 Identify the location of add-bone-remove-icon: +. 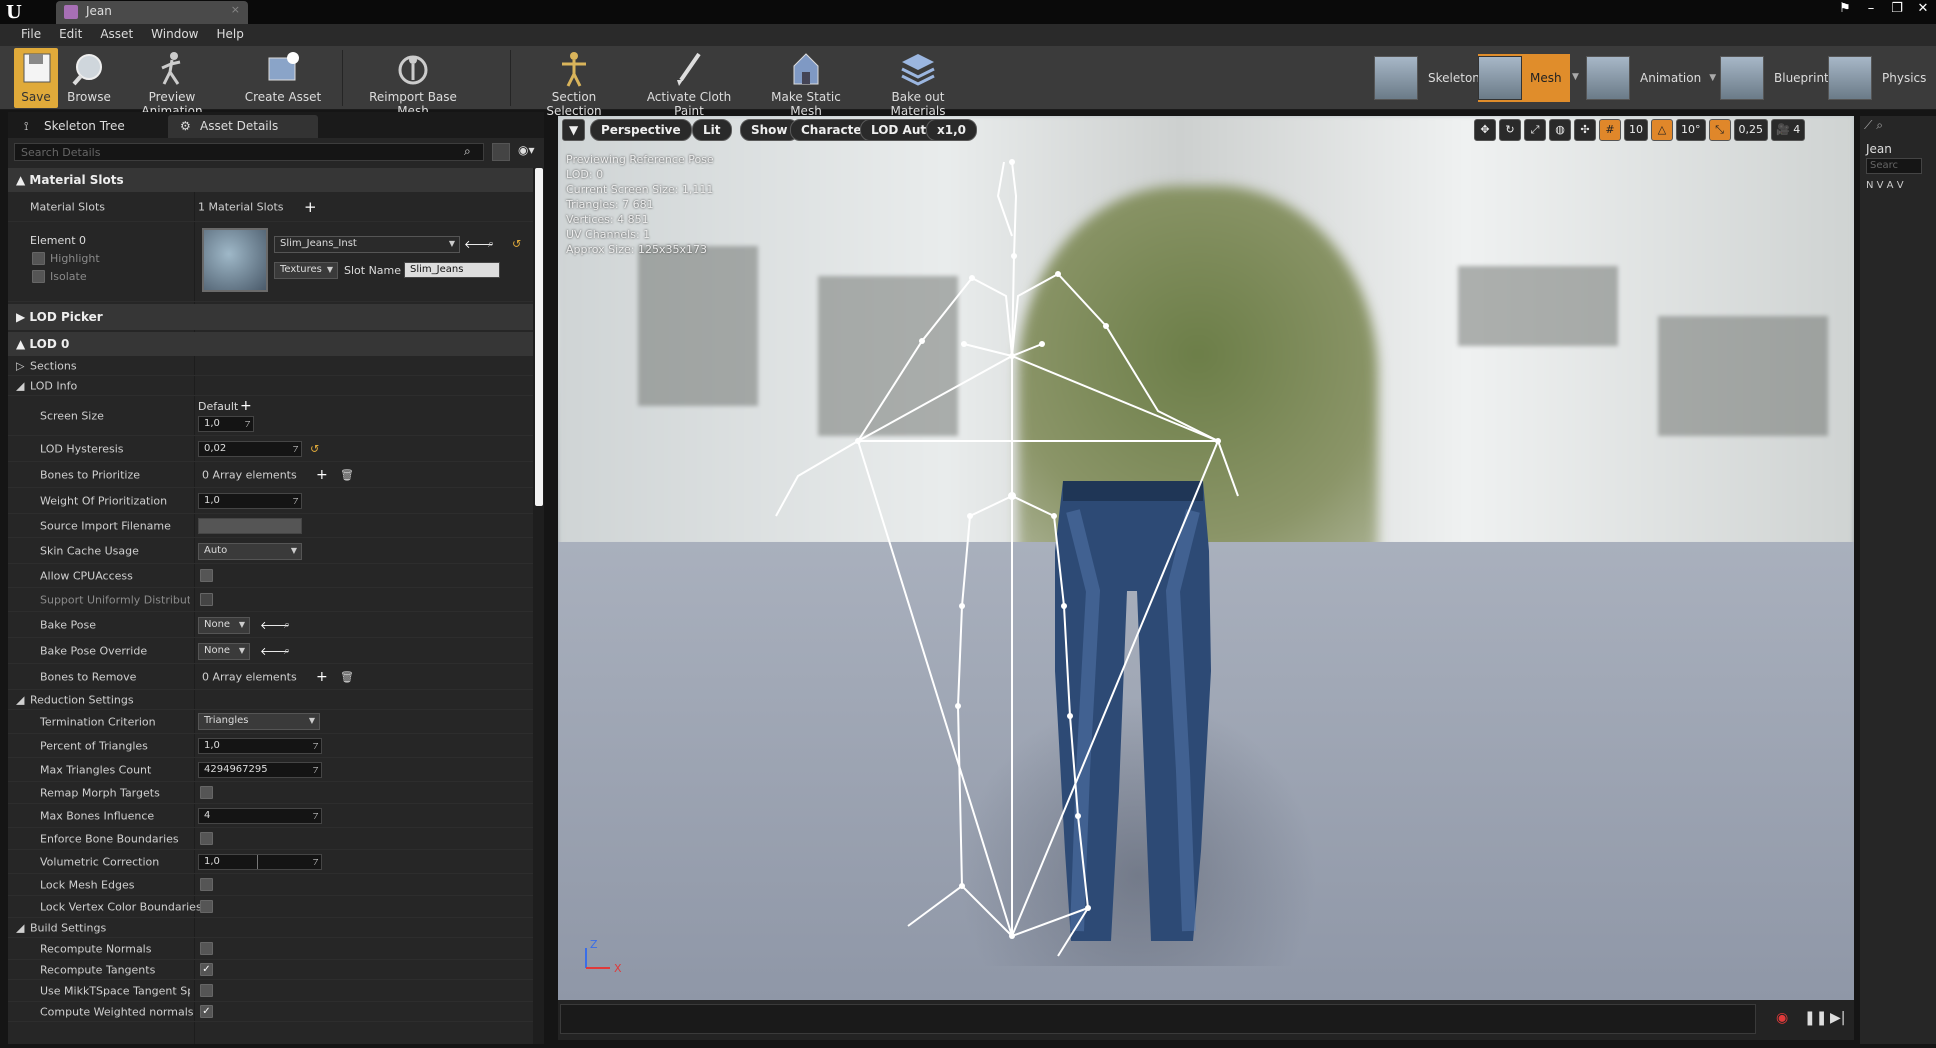
(322, 677).